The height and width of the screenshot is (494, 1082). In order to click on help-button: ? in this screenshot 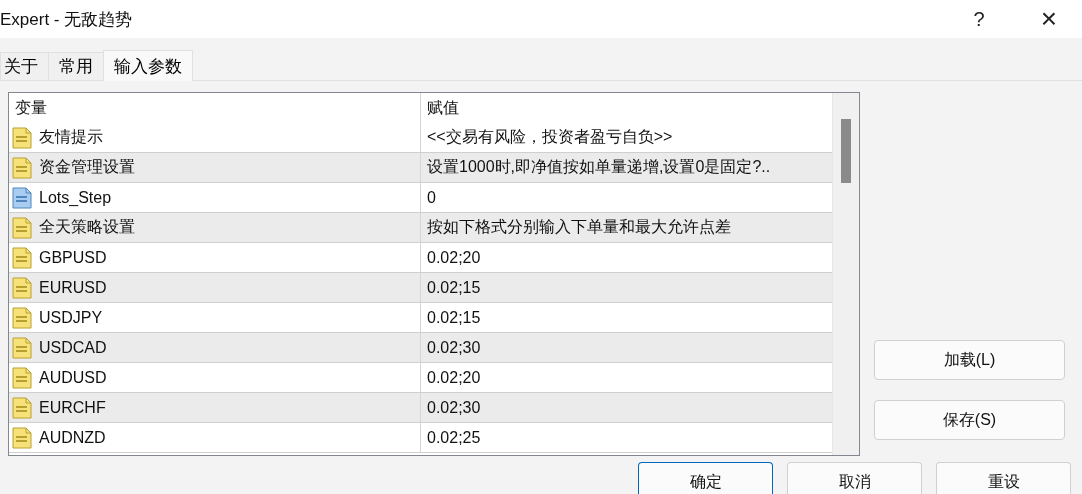, I will do `click(979, 19)`.